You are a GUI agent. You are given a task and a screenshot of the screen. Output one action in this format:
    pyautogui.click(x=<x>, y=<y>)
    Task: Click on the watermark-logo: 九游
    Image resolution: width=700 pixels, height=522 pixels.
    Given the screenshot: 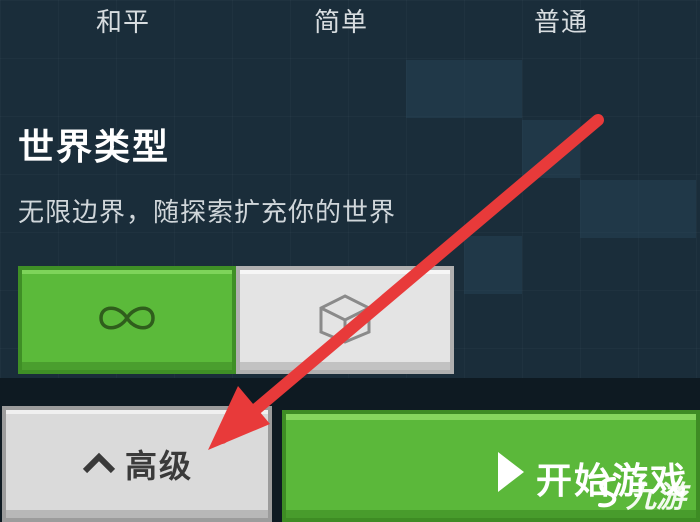 What is the action you would take?
    pyautogui.click(x=640, y=494)
    